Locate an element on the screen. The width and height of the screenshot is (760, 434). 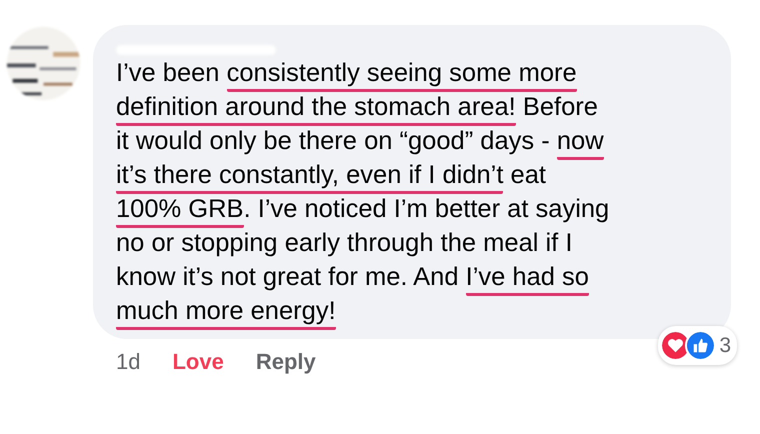
thumbs-up-icon is located at coordinates (700, 345).